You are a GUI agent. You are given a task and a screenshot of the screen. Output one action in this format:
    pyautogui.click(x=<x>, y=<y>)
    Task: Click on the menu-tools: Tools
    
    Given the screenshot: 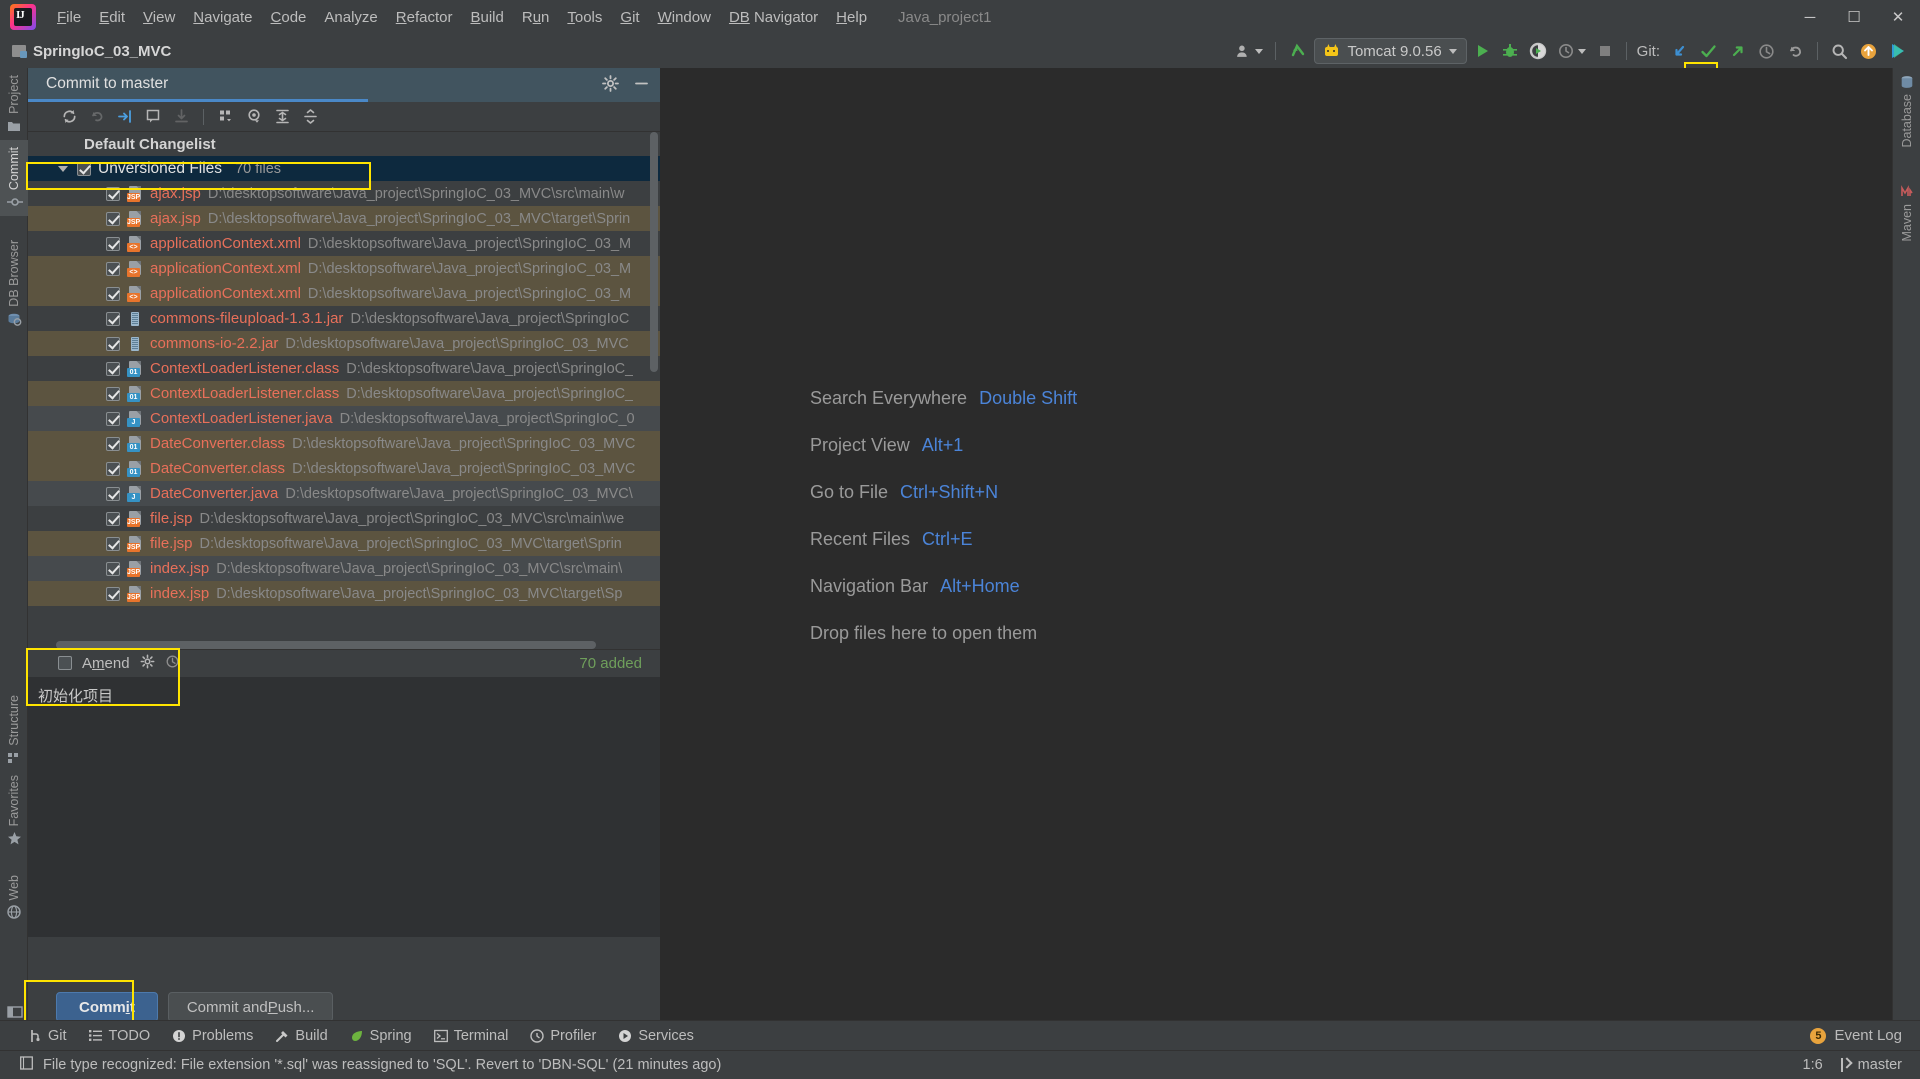 What is the action you would take?
    pyautogui.click(x=584, y=17)
    